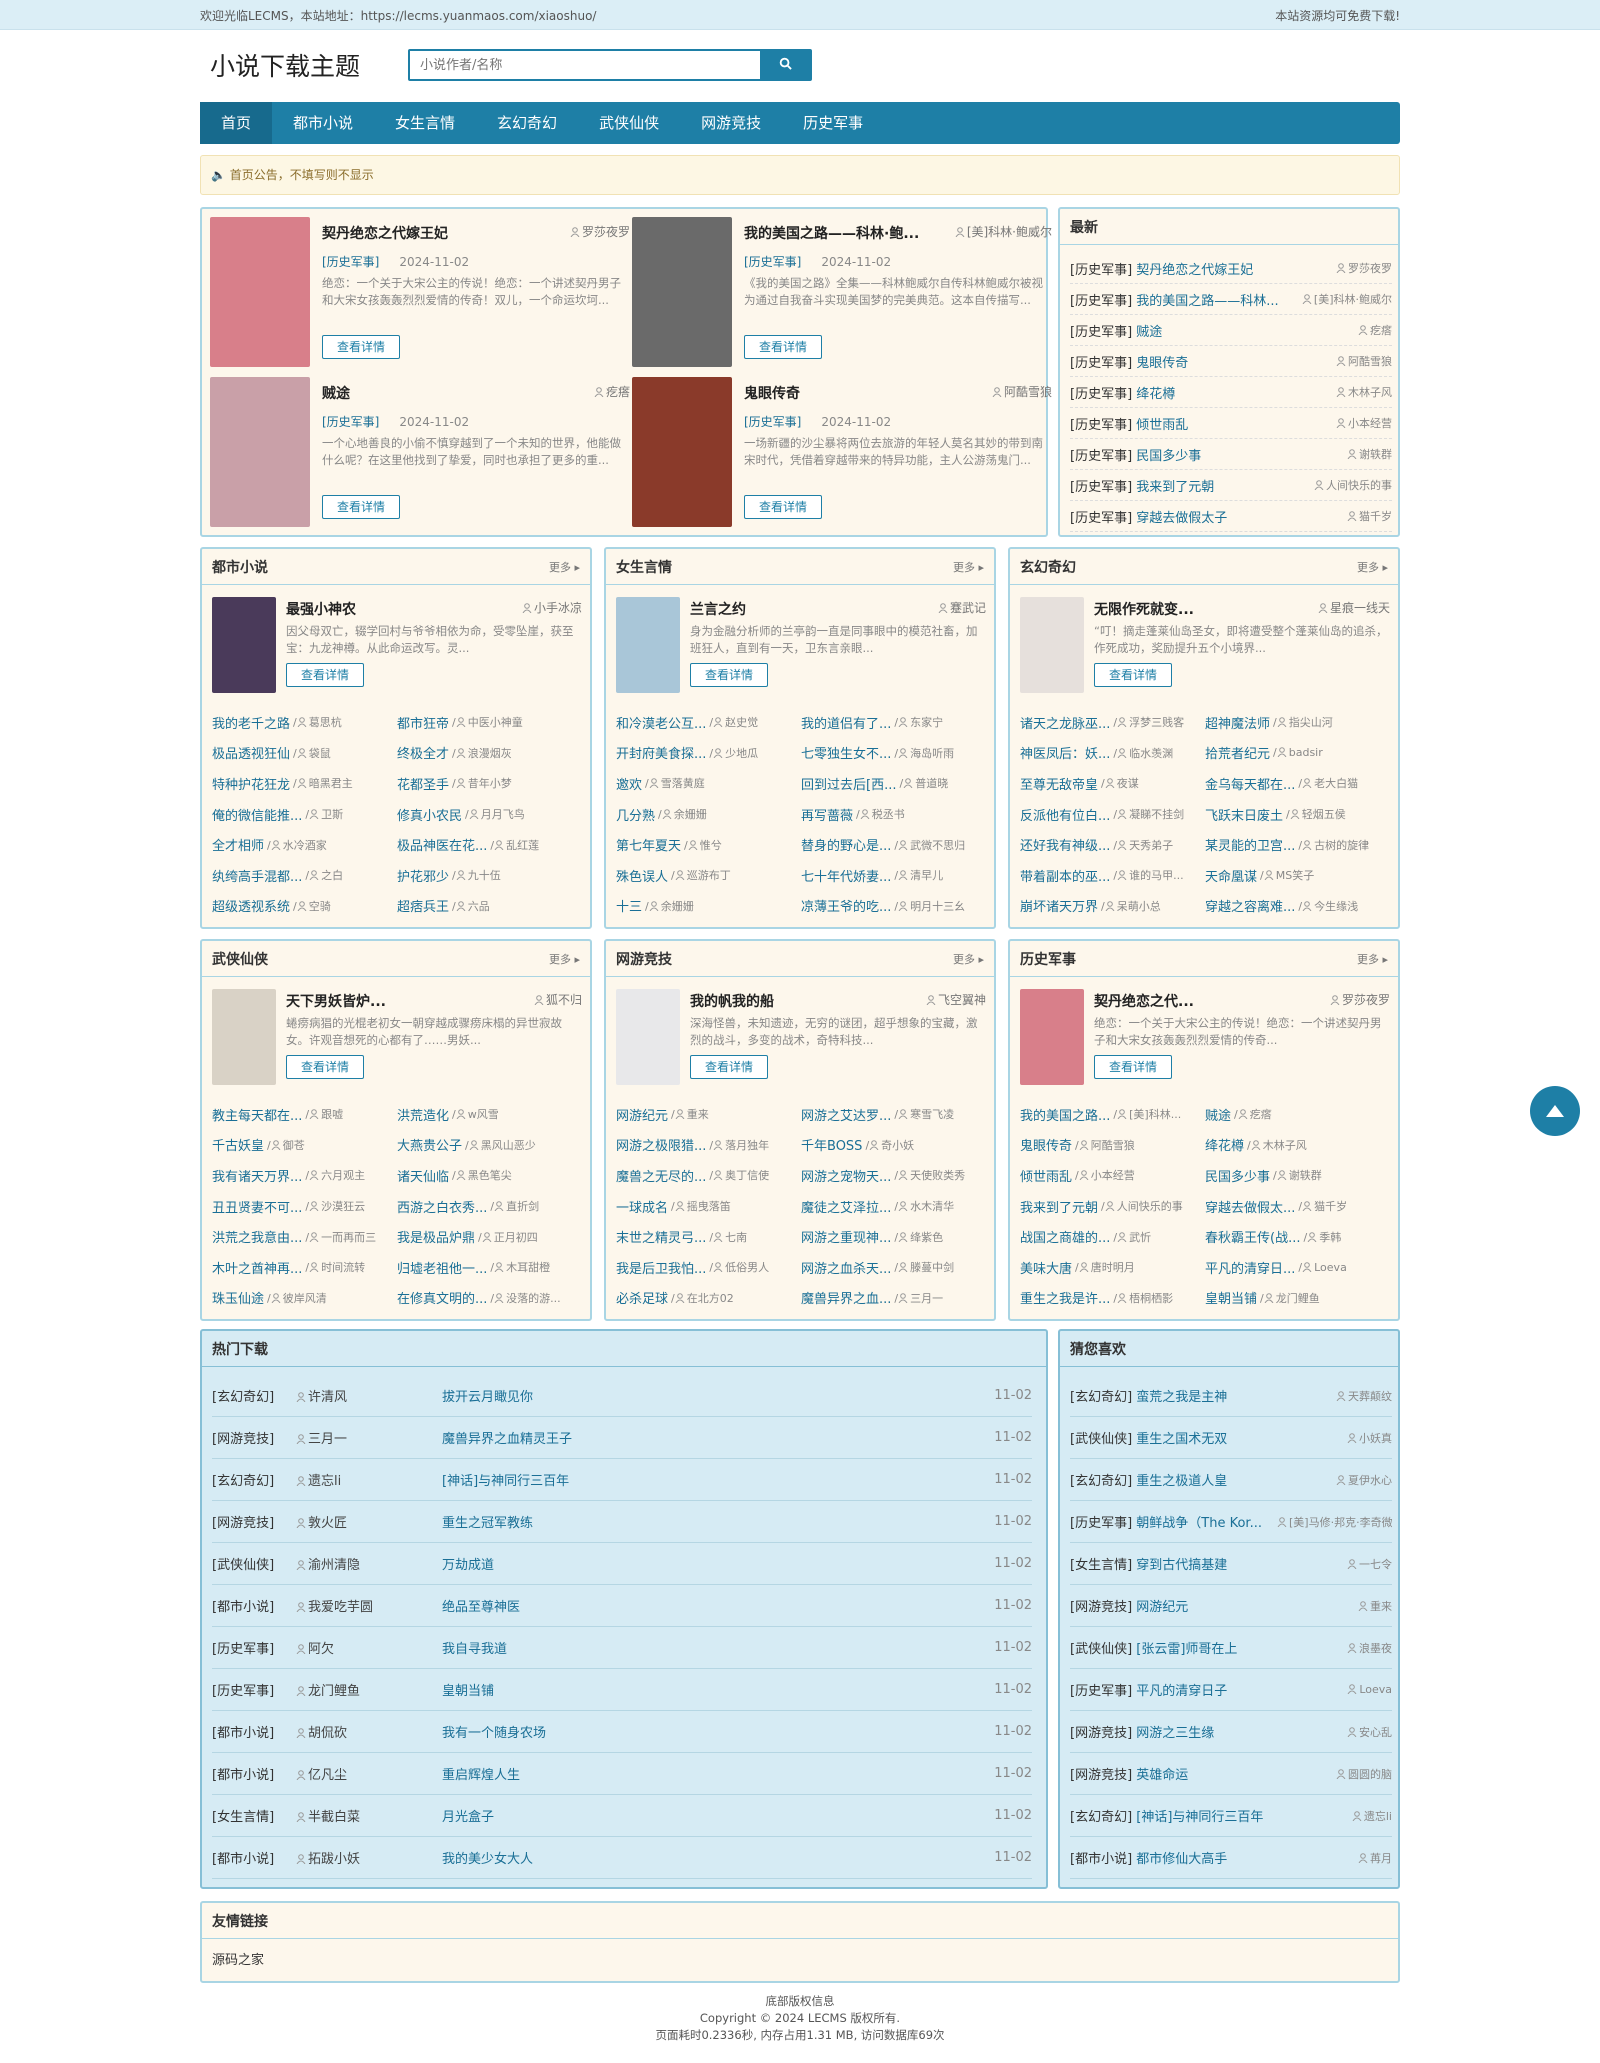 Image resolution: width=1600 pixels, height=2063 pixels. I want to click on list-item: 鬼眼传奇 / 阿酷雪狼, so click(1112, 1145).